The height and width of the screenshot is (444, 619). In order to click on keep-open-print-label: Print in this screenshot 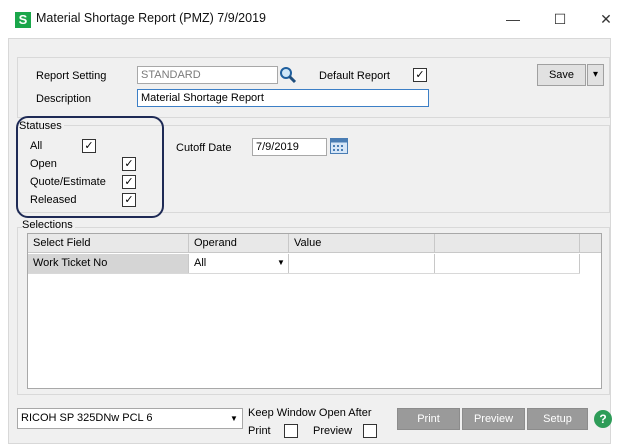, I will do `click(259, 431)`.